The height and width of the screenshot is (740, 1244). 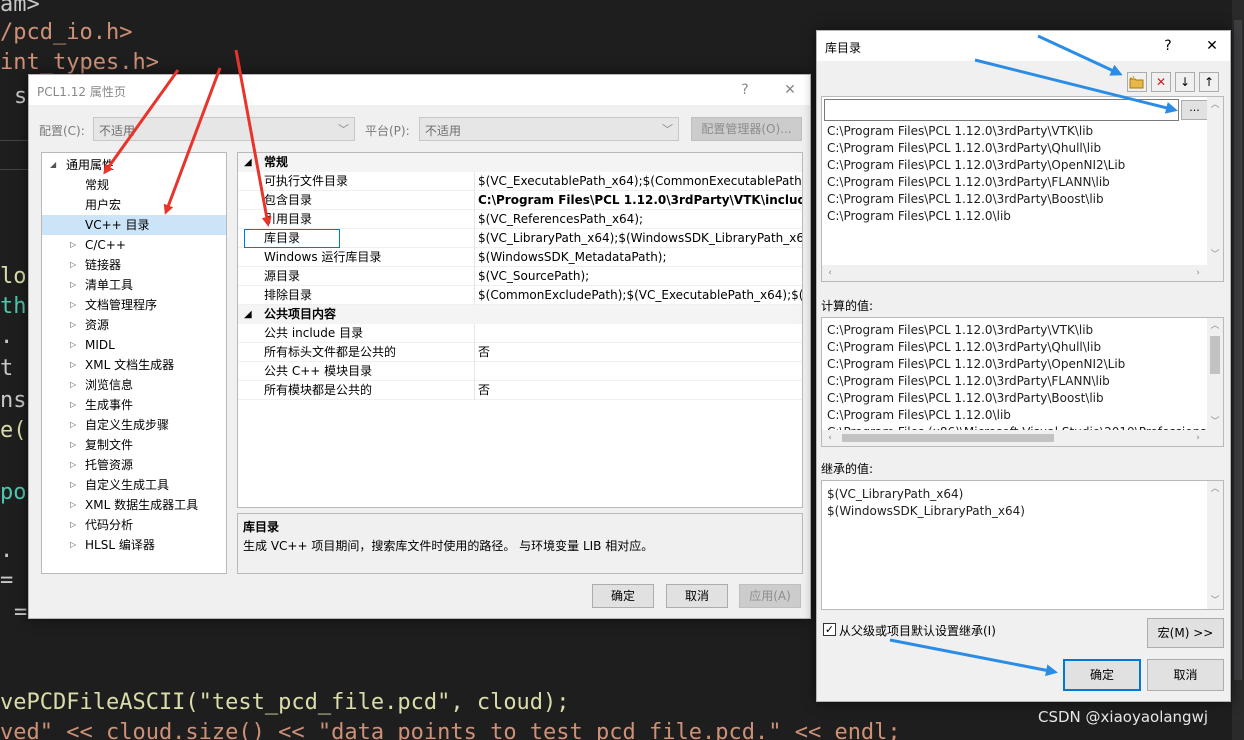 I want to click on editor-scrollbar, so click(x=1238, y=370).